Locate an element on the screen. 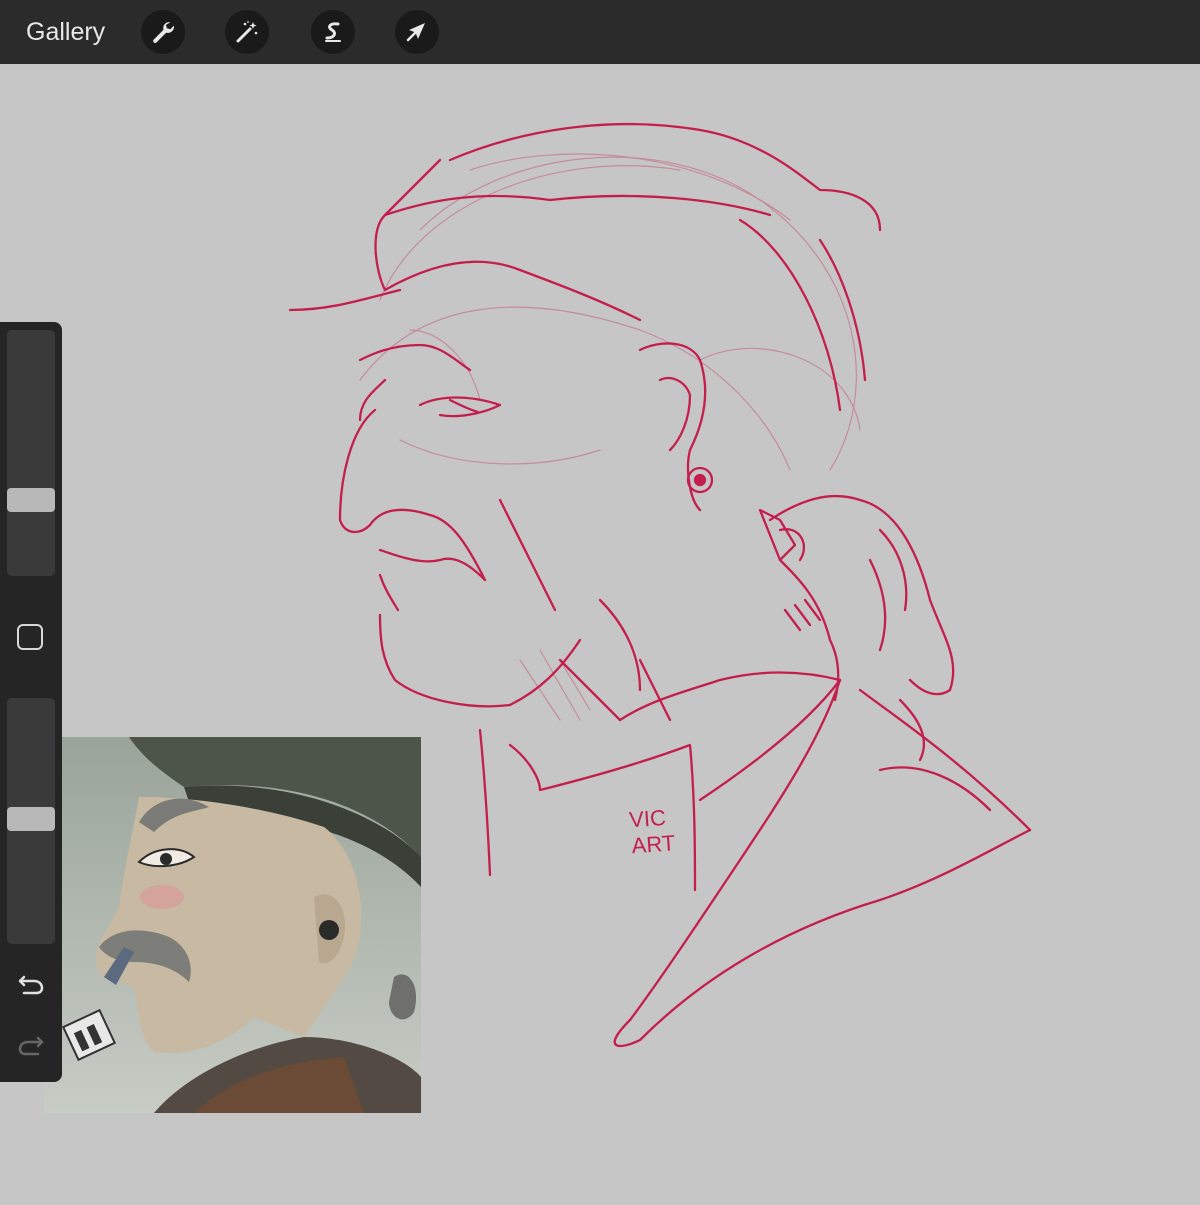  redo-button is located at coordinates (31, 1045).